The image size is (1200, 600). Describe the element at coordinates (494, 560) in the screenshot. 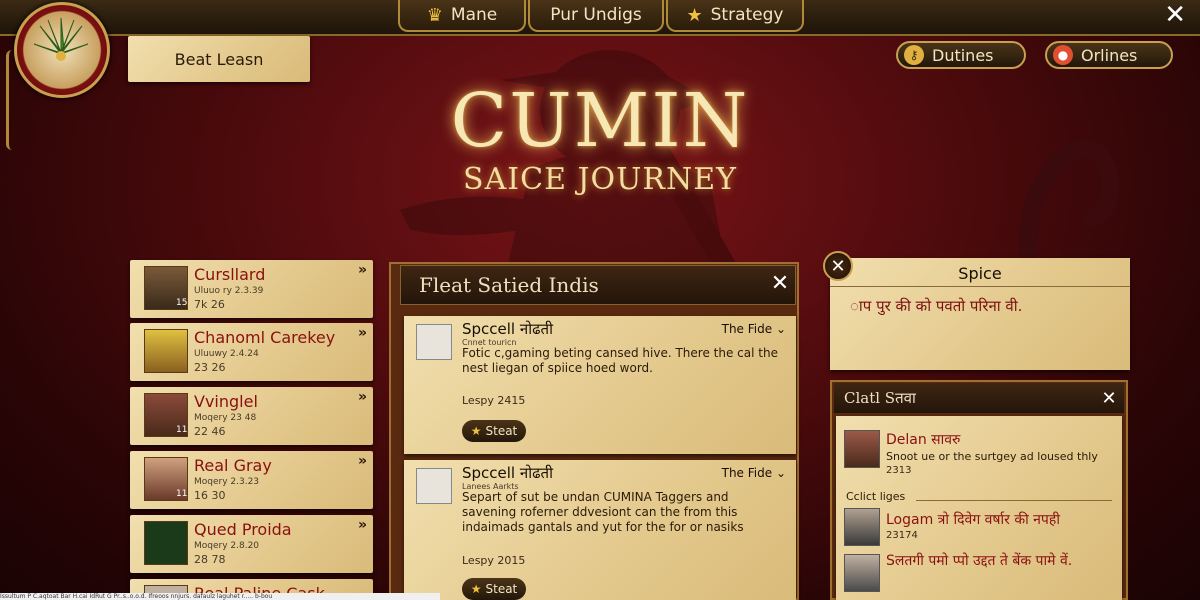

I see `post-date: Lespy 2015` at that location.